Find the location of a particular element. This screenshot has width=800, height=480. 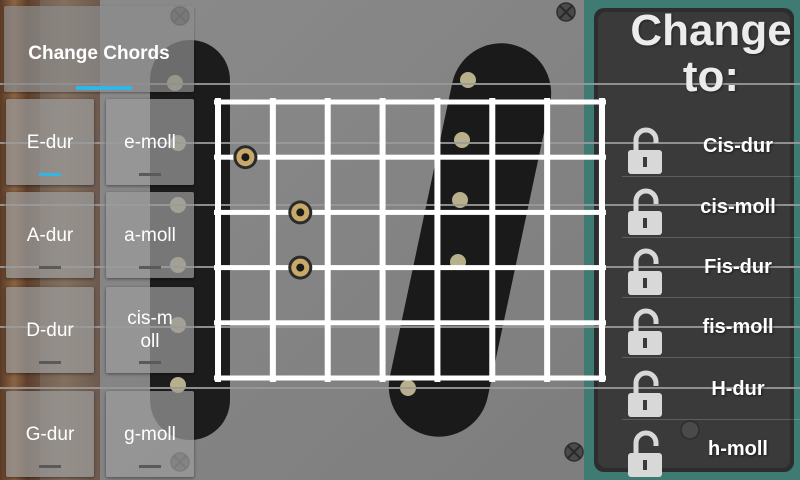

target-chord-label: cis-moll is located at coordinates (738, 207).